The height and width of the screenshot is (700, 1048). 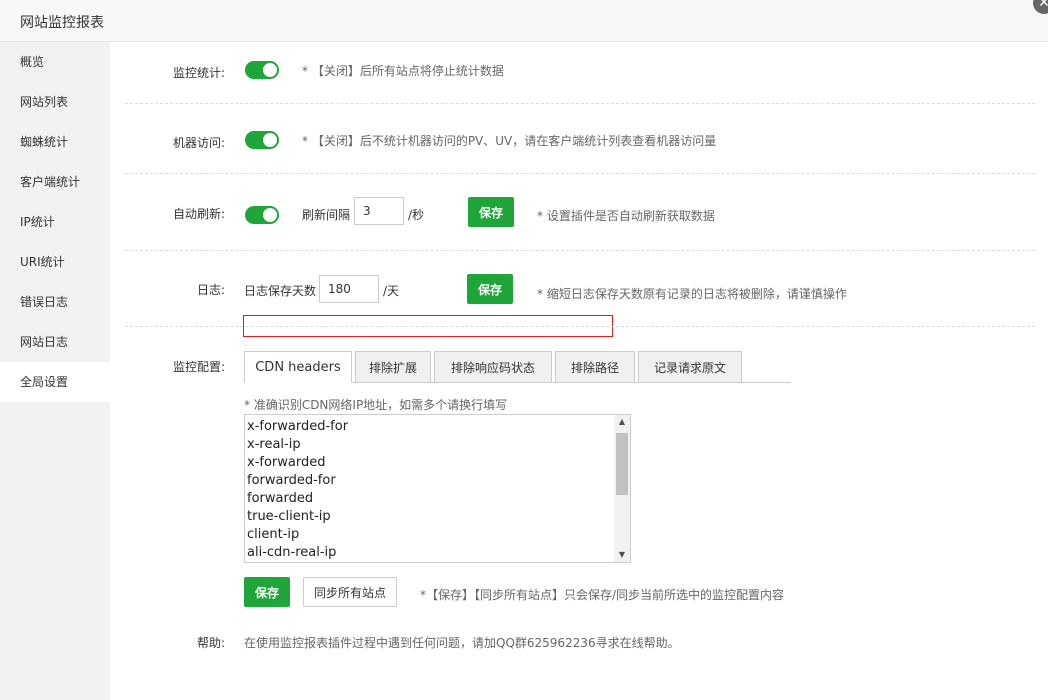 I want to click on refresh-save-button: 保存, so click(x=491, y=212).